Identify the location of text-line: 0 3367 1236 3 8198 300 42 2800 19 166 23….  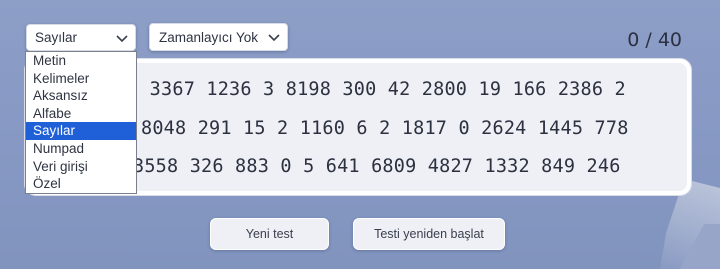
(376, 89).